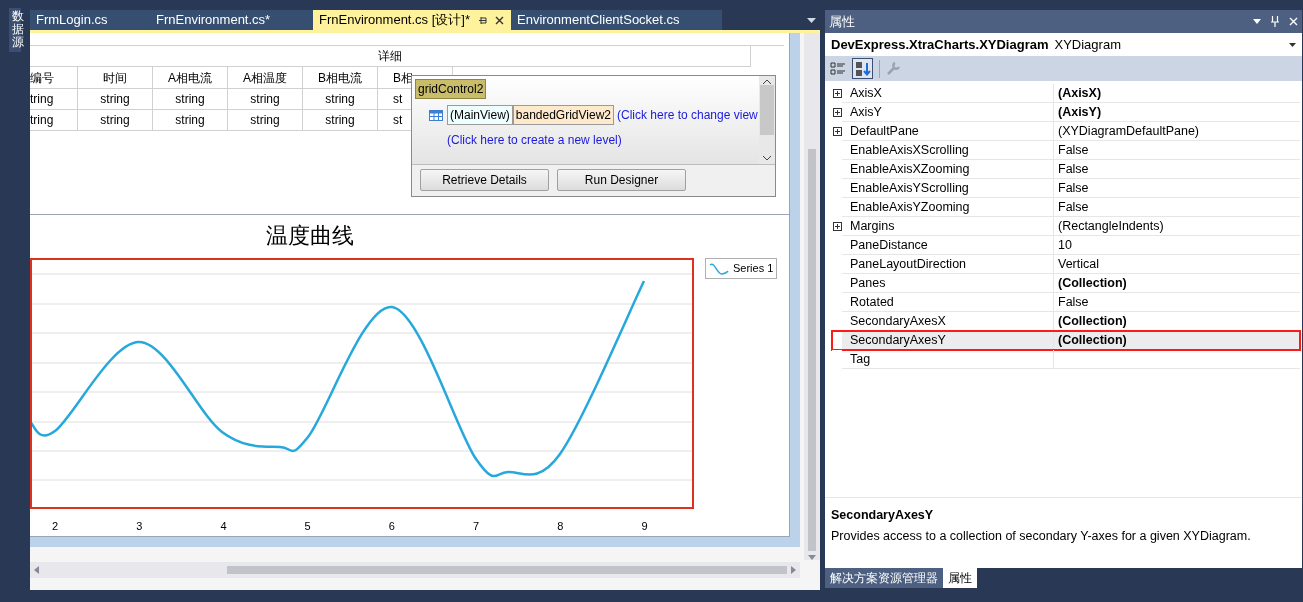  I want to click on horizontal-scrollbar, so click(415, 570).